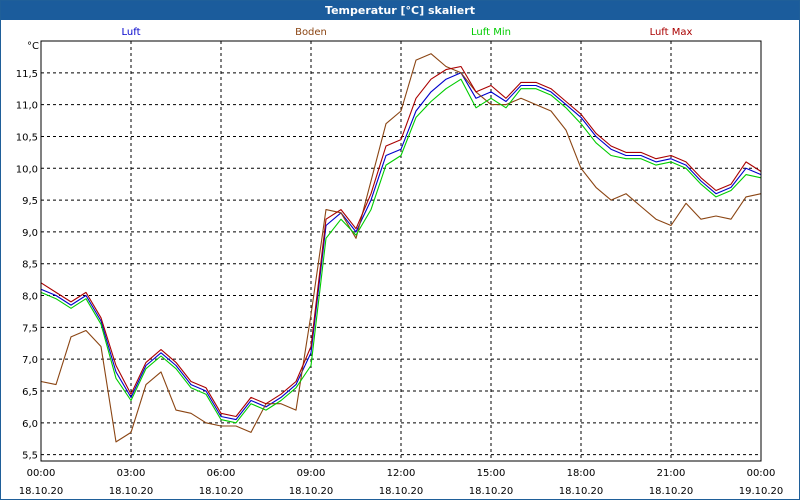 The image size is (800, 500). Describe the element at coordinates (671, 32) in the screenshot. I see `legend-item: Luft Max` at that location.